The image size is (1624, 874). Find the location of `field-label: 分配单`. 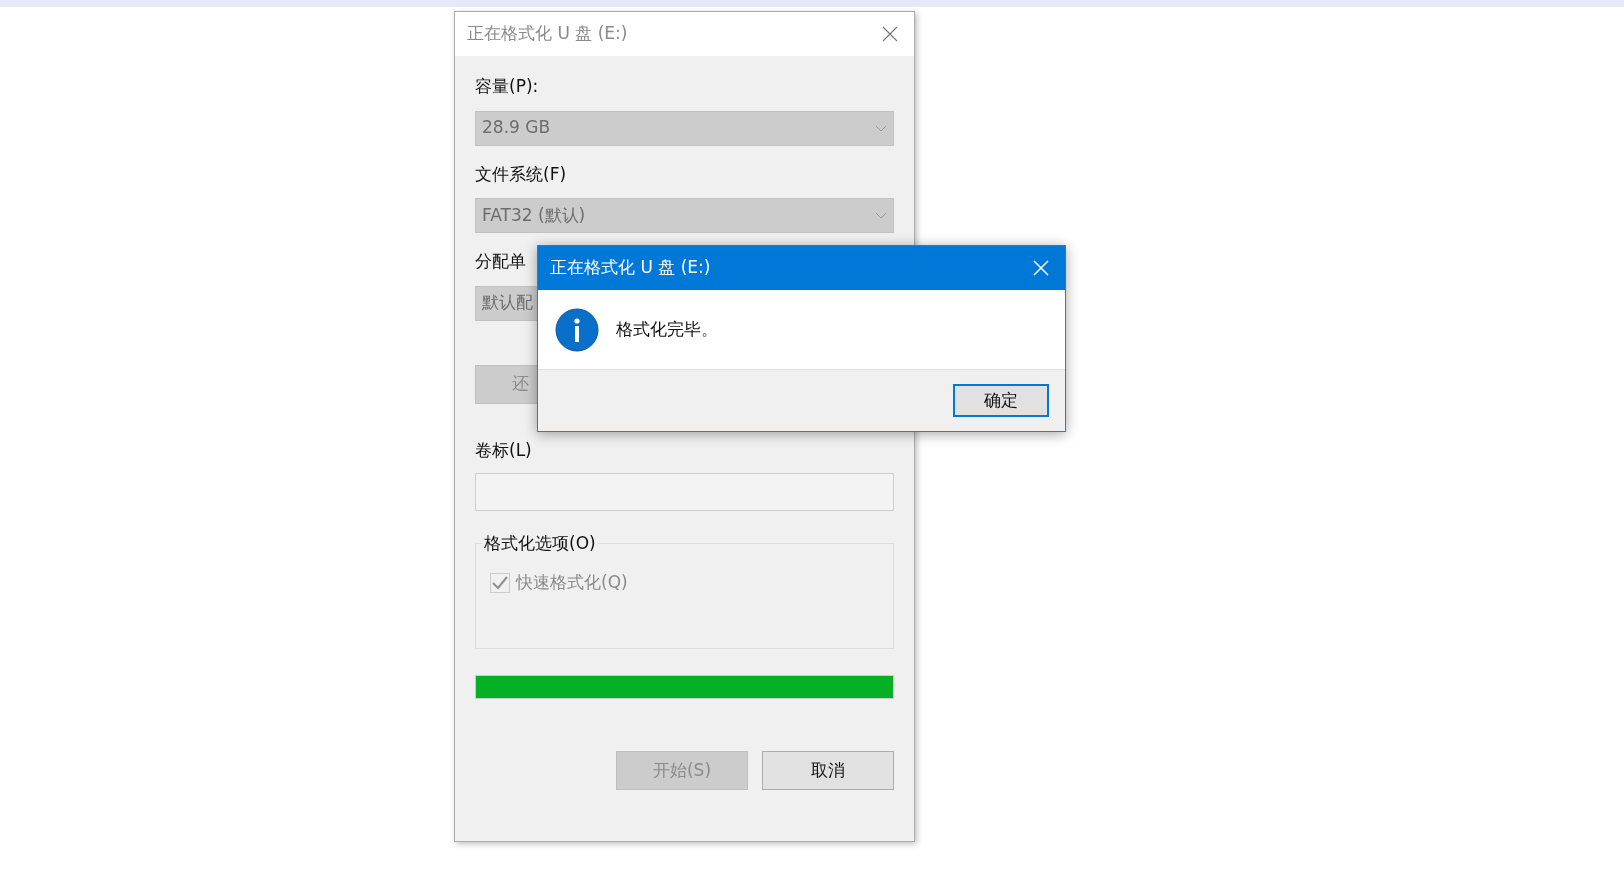

field-label: 分配单 is located at coordinates (500, 261).